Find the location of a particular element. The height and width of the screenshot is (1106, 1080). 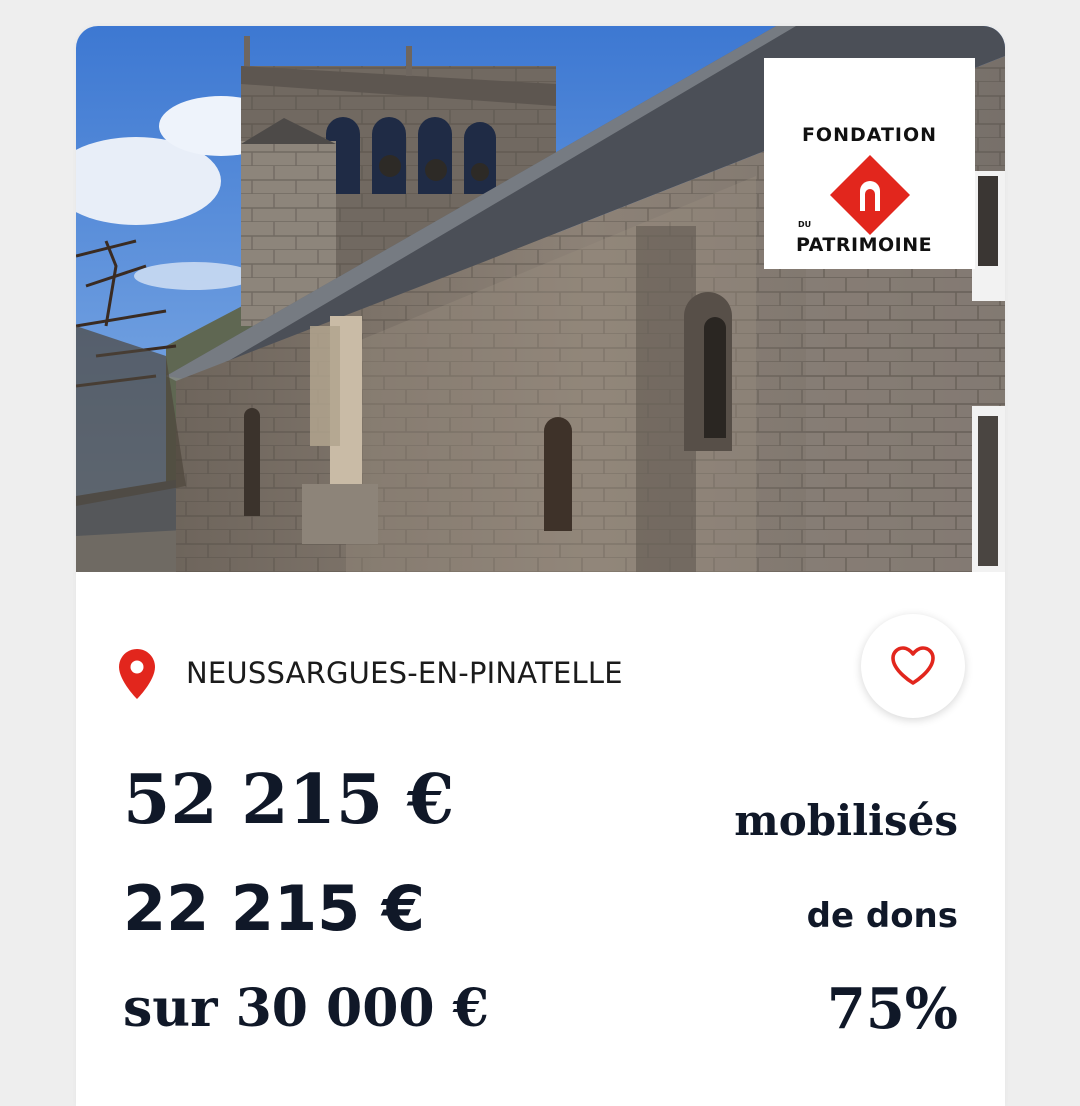

favorite-button is located at coordinates (913, 666).